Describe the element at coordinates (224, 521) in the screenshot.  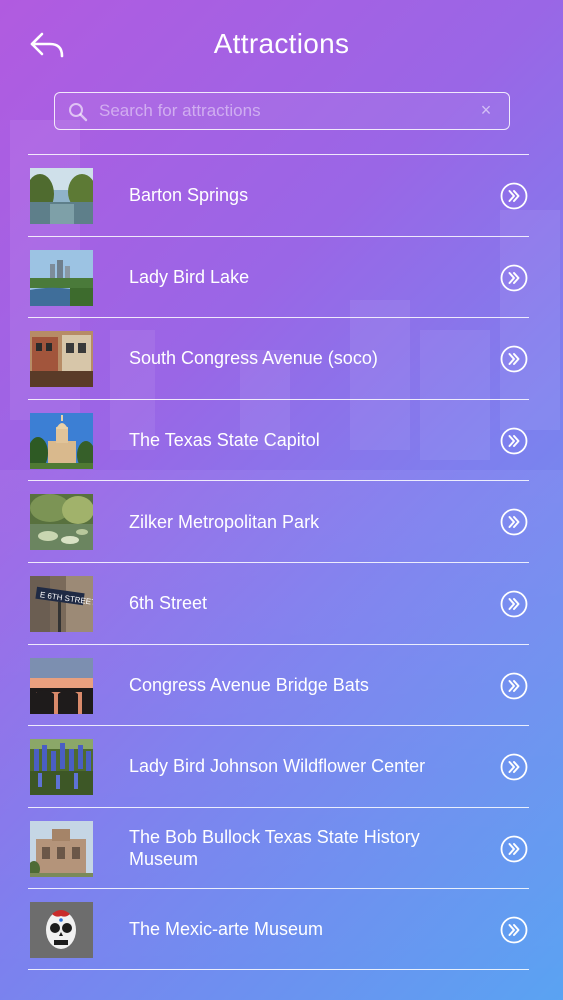
I see `attraction-label: Zilker Metropolitan Park` at that location.